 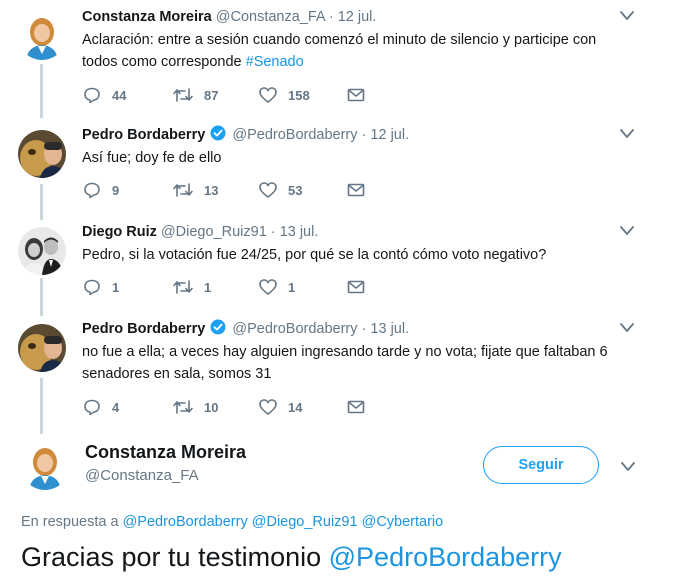 I want to click on reply-count: 44, so click(x=119, y=95).